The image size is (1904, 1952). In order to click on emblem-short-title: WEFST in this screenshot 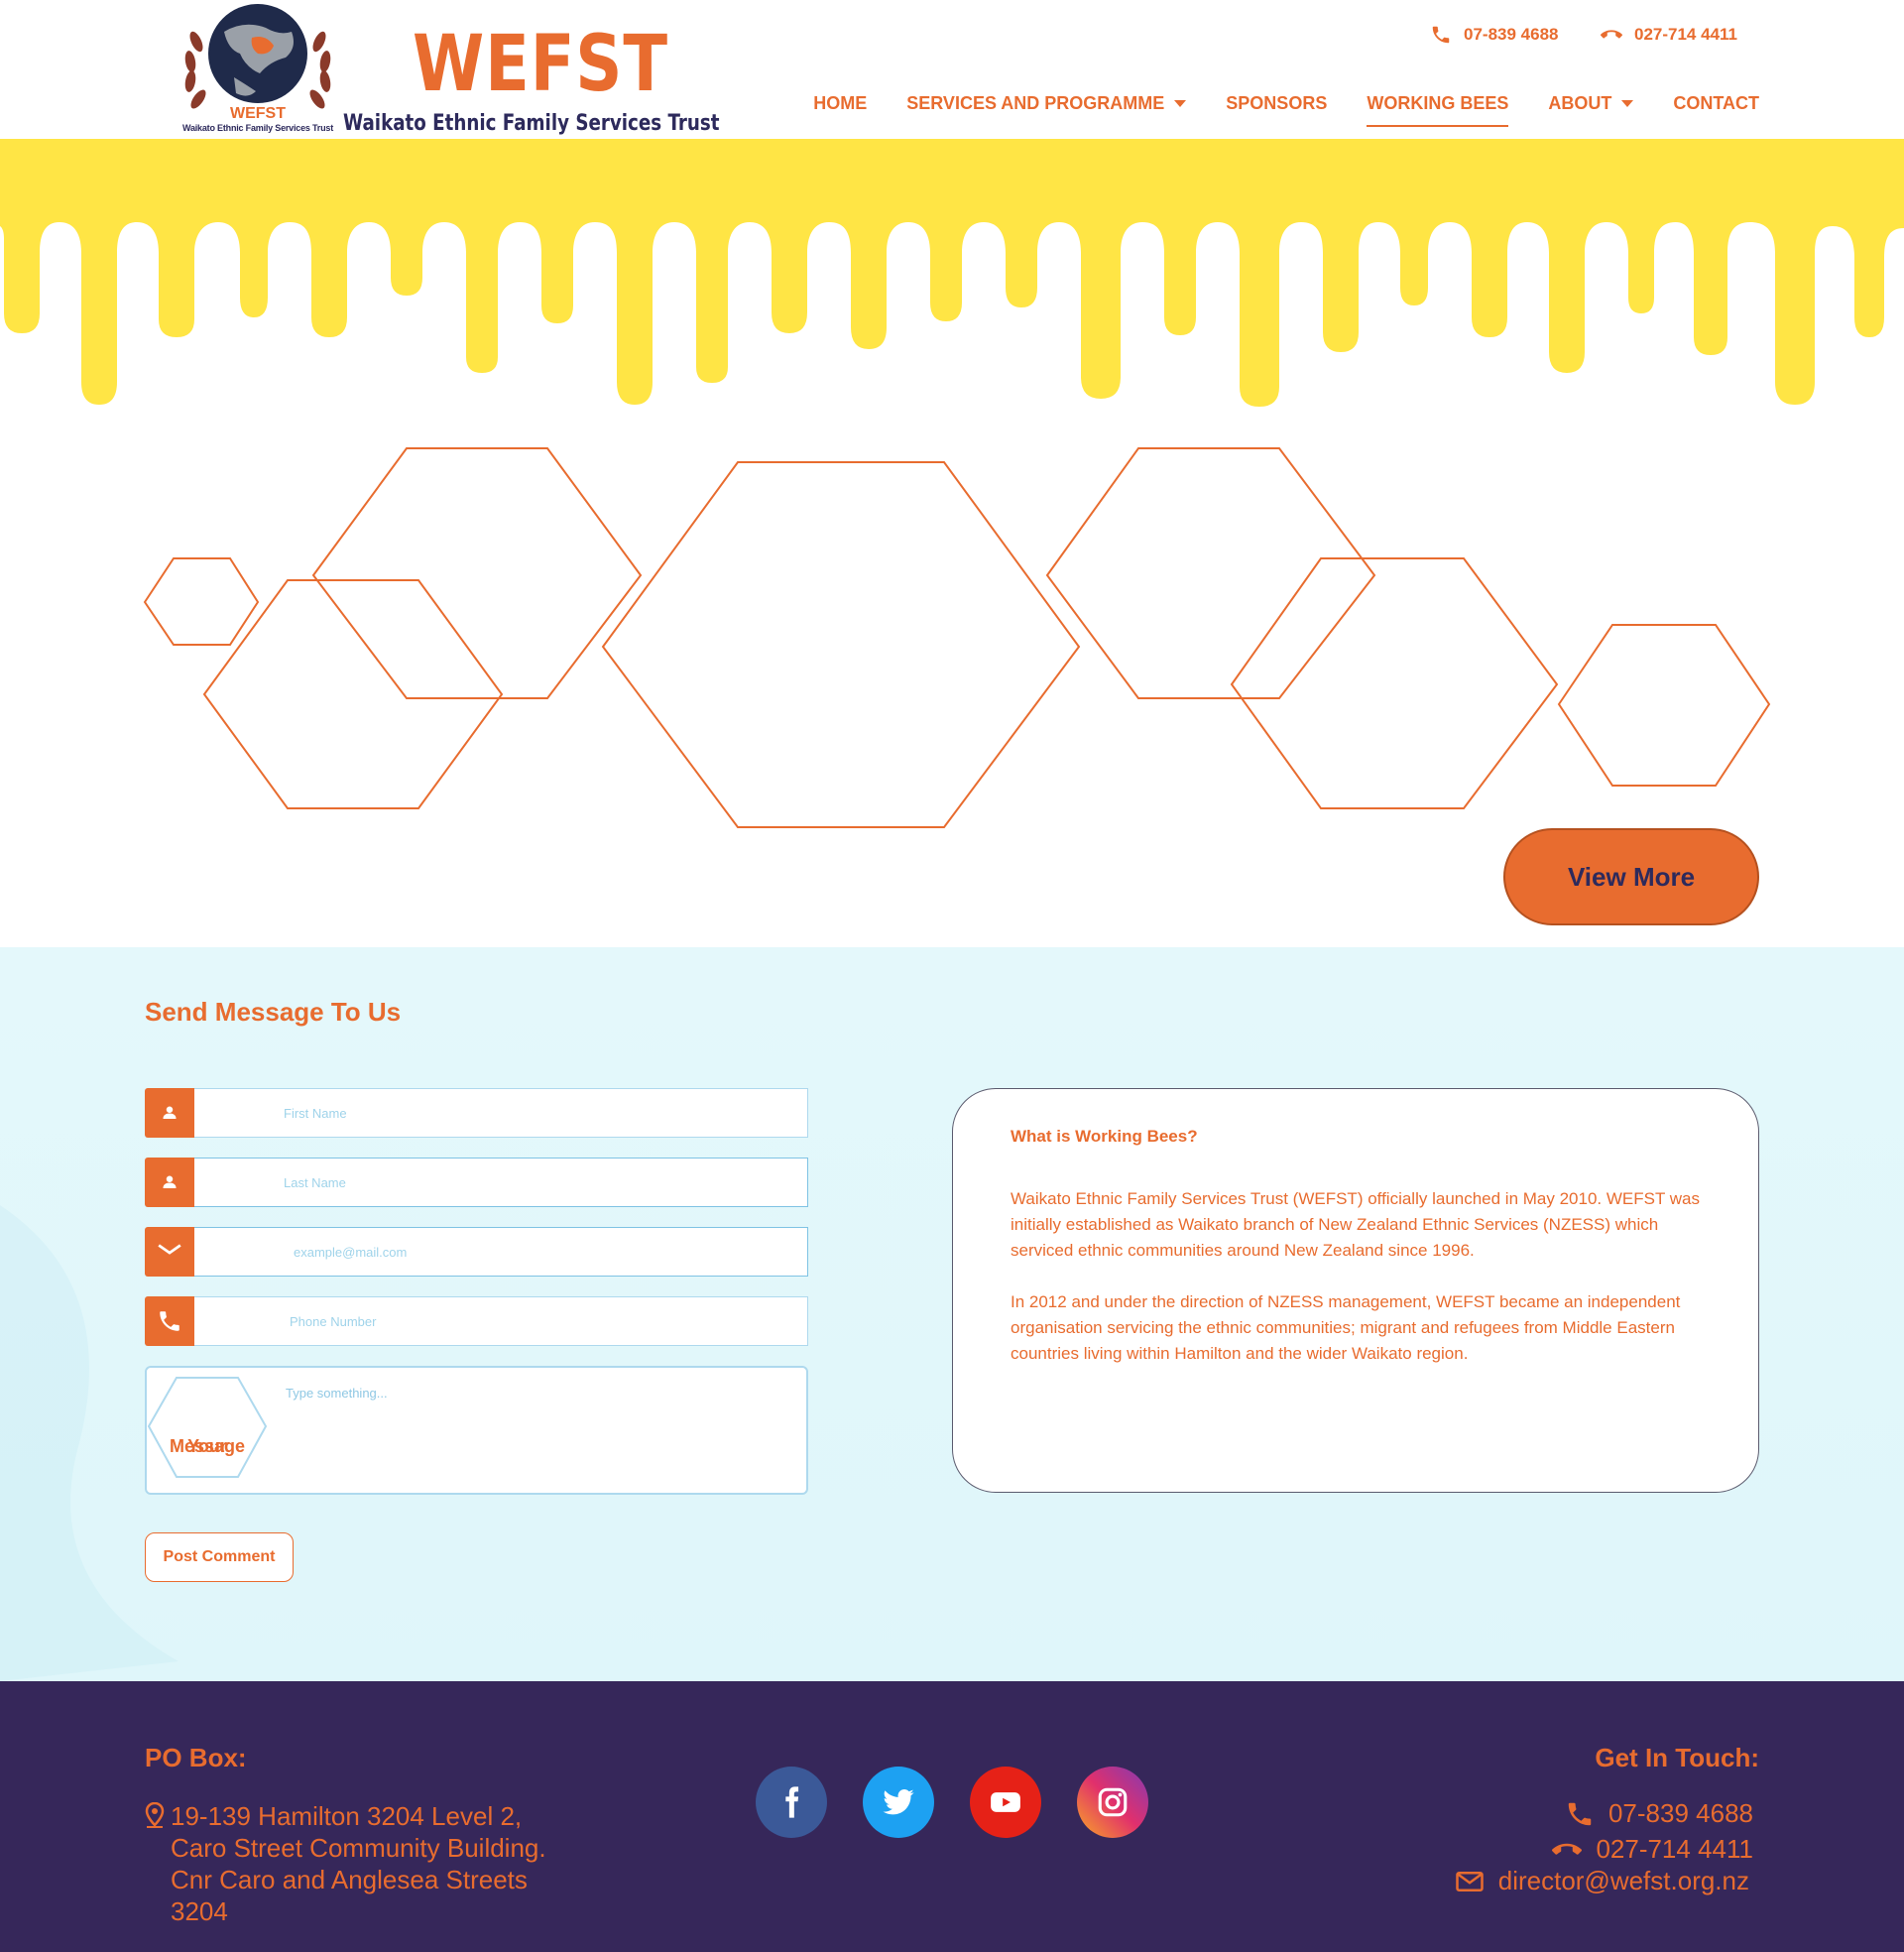, I will do `click(258, 113)`.